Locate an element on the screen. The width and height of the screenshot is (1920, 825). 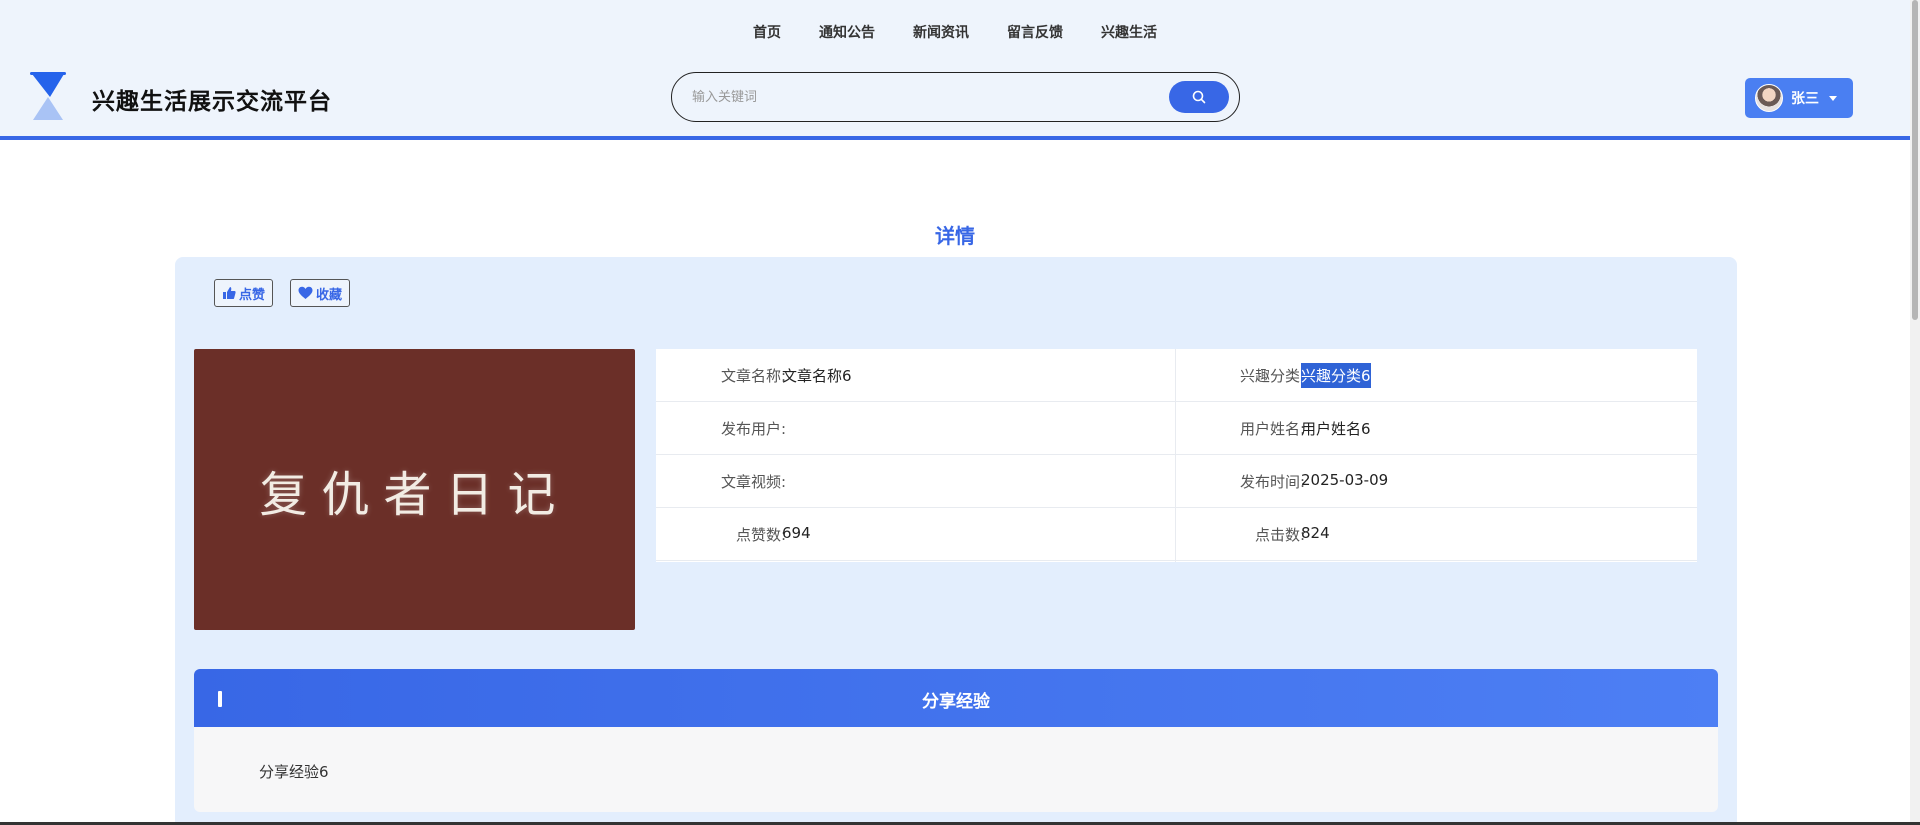
avatar is located at coordinates (1769, 98).